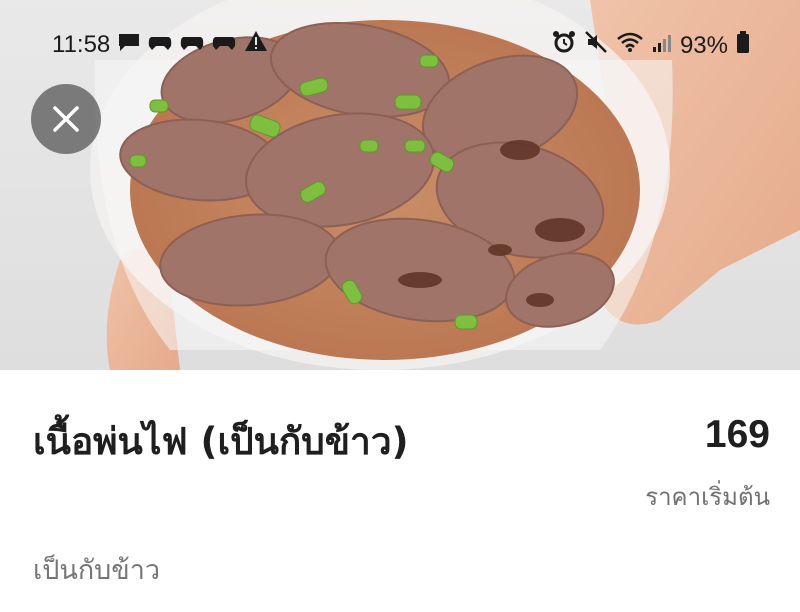 Image resolution: width=800 pixels, height=612 pixels. What do you see at coordinates (703, 45) in the screenshot?
I see `battery-level: 93%` at bounding box center [703, 45].